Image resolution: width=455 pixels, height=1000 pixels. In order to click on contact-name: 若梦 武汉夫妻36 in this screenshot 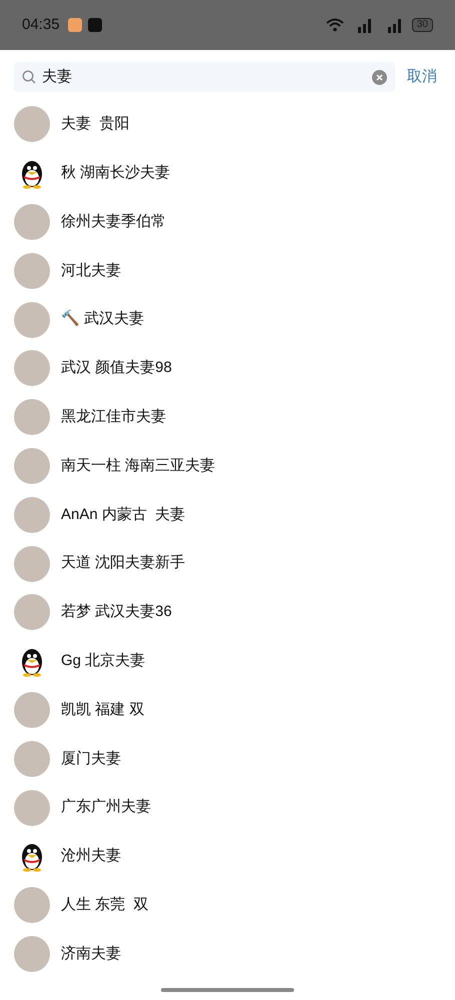, I will do `click(116, 612)`.